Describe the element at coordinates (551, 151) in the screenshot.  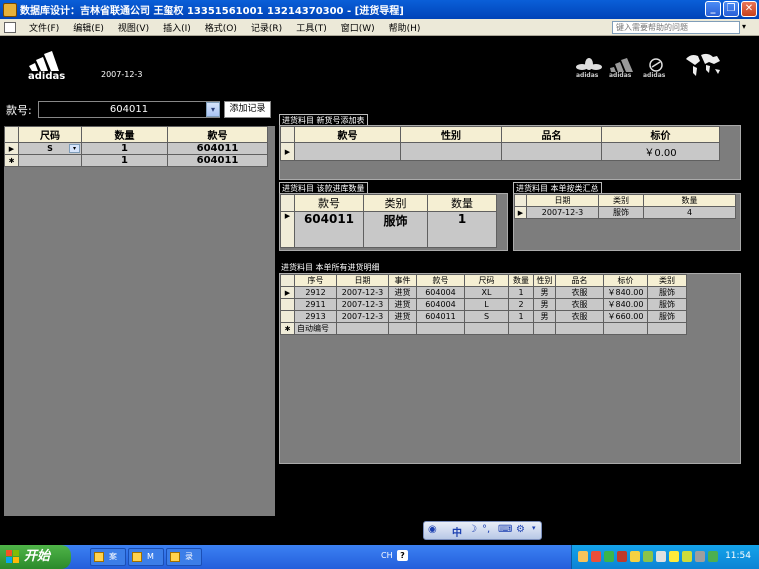
I see `name-cell` at that location.